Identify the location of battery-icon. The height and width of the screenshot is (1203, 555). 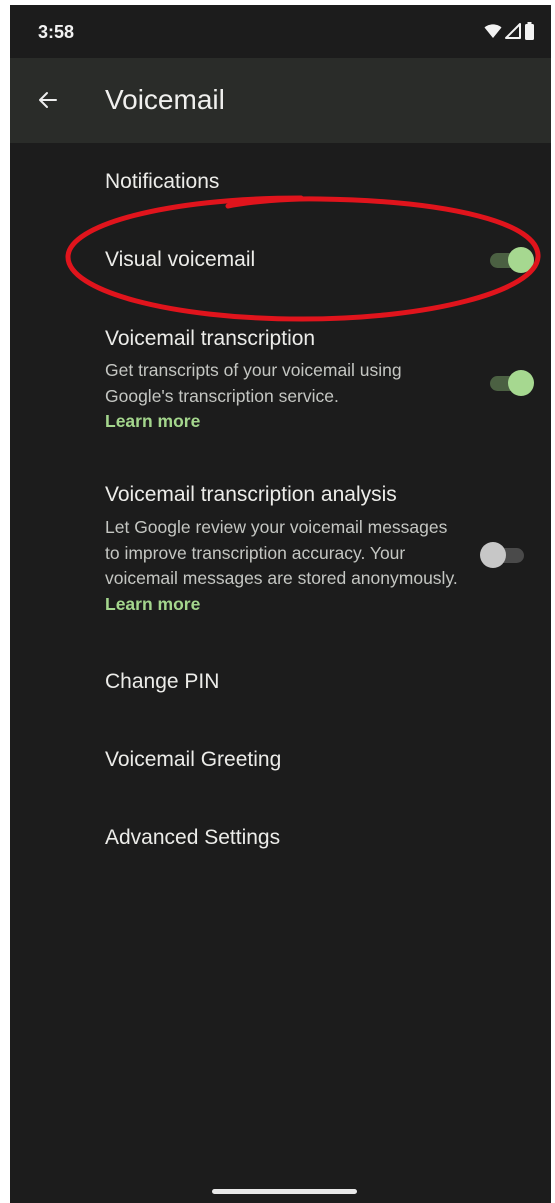
(529, 31).